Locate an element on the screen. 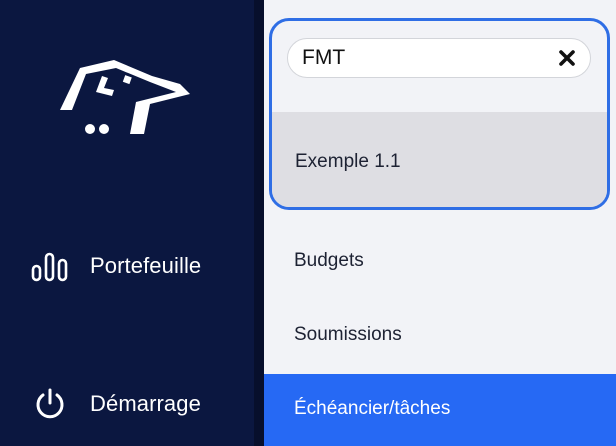  search-box is located at coordinates (439, 58).